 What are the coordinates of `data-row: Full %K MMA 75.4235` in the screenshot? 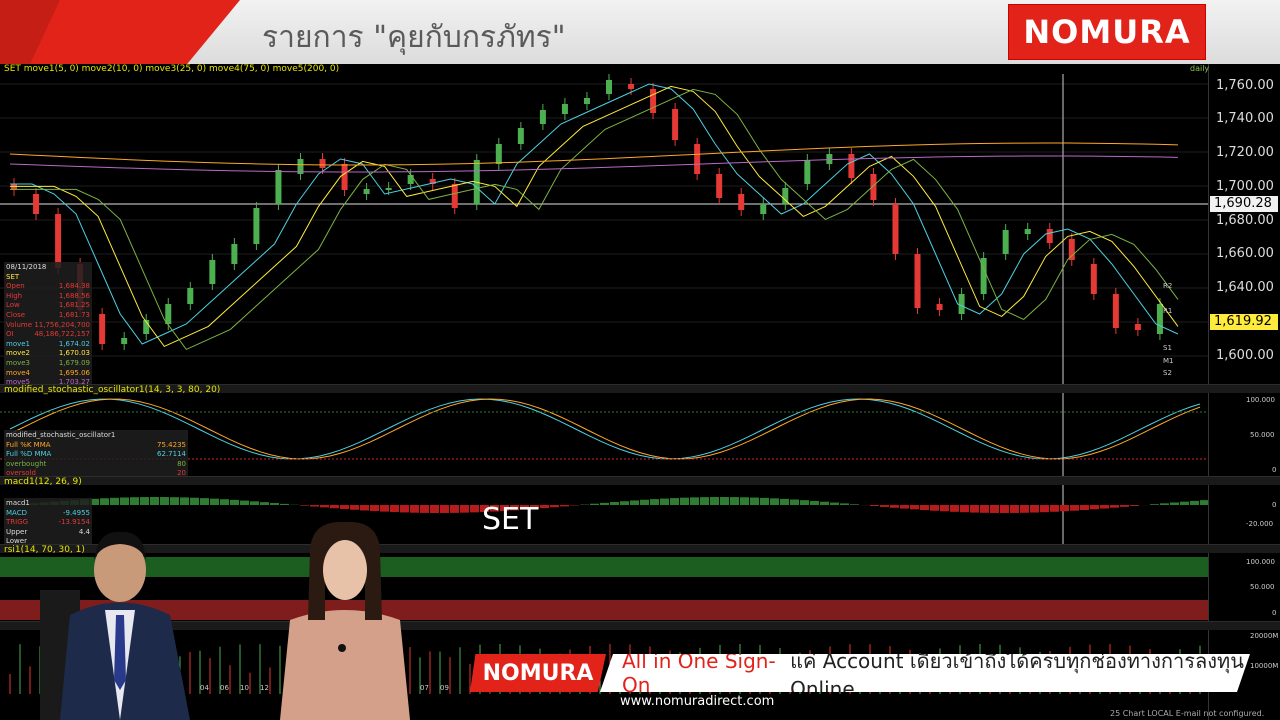 It's located at (96, 444).